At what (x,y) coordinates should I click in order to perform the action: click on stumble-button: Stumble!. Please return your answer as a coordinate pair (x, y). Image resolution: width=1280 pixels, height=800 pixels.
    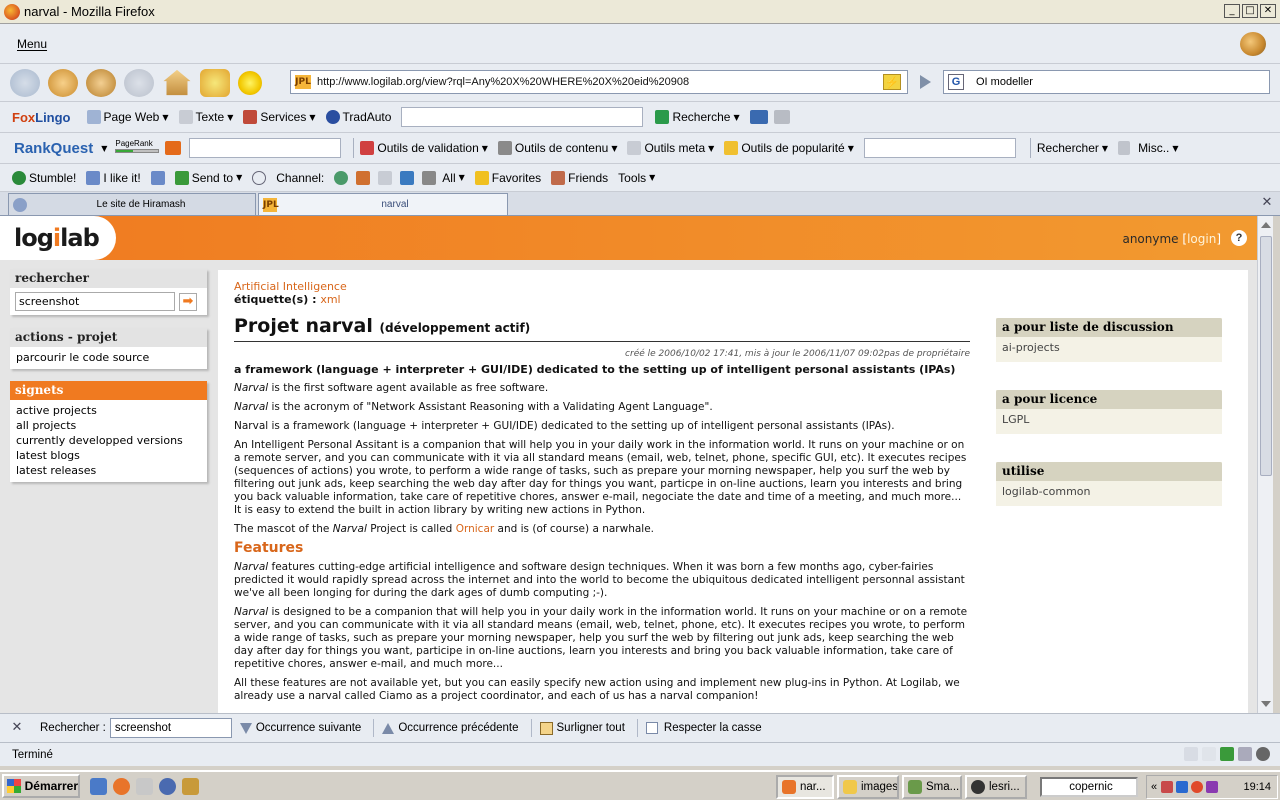
    Looking at the image, I should click on (44, 177).